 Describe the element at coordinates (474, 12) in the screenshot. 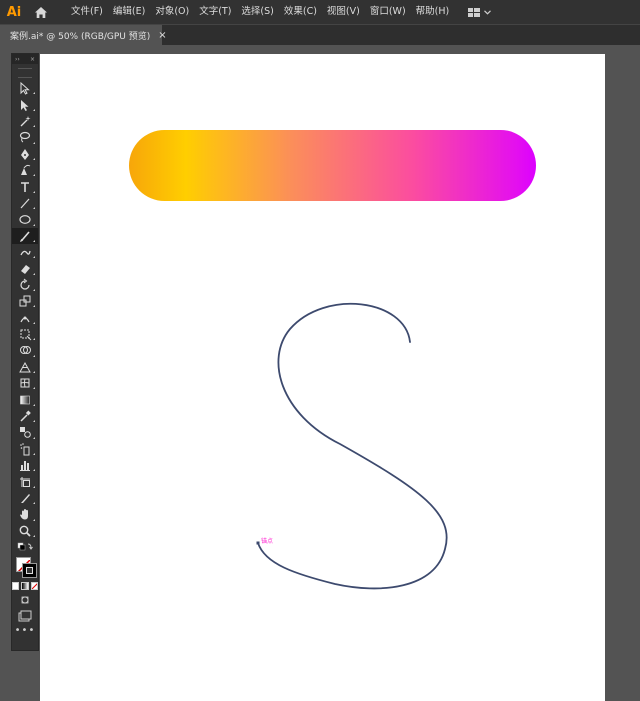

I see `workspace-layout-icon` at that location.